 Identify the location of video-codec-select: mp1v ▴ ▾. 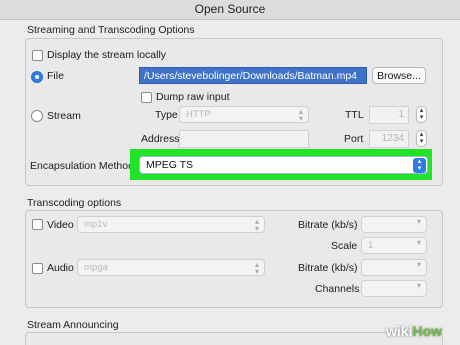
(171, 224).